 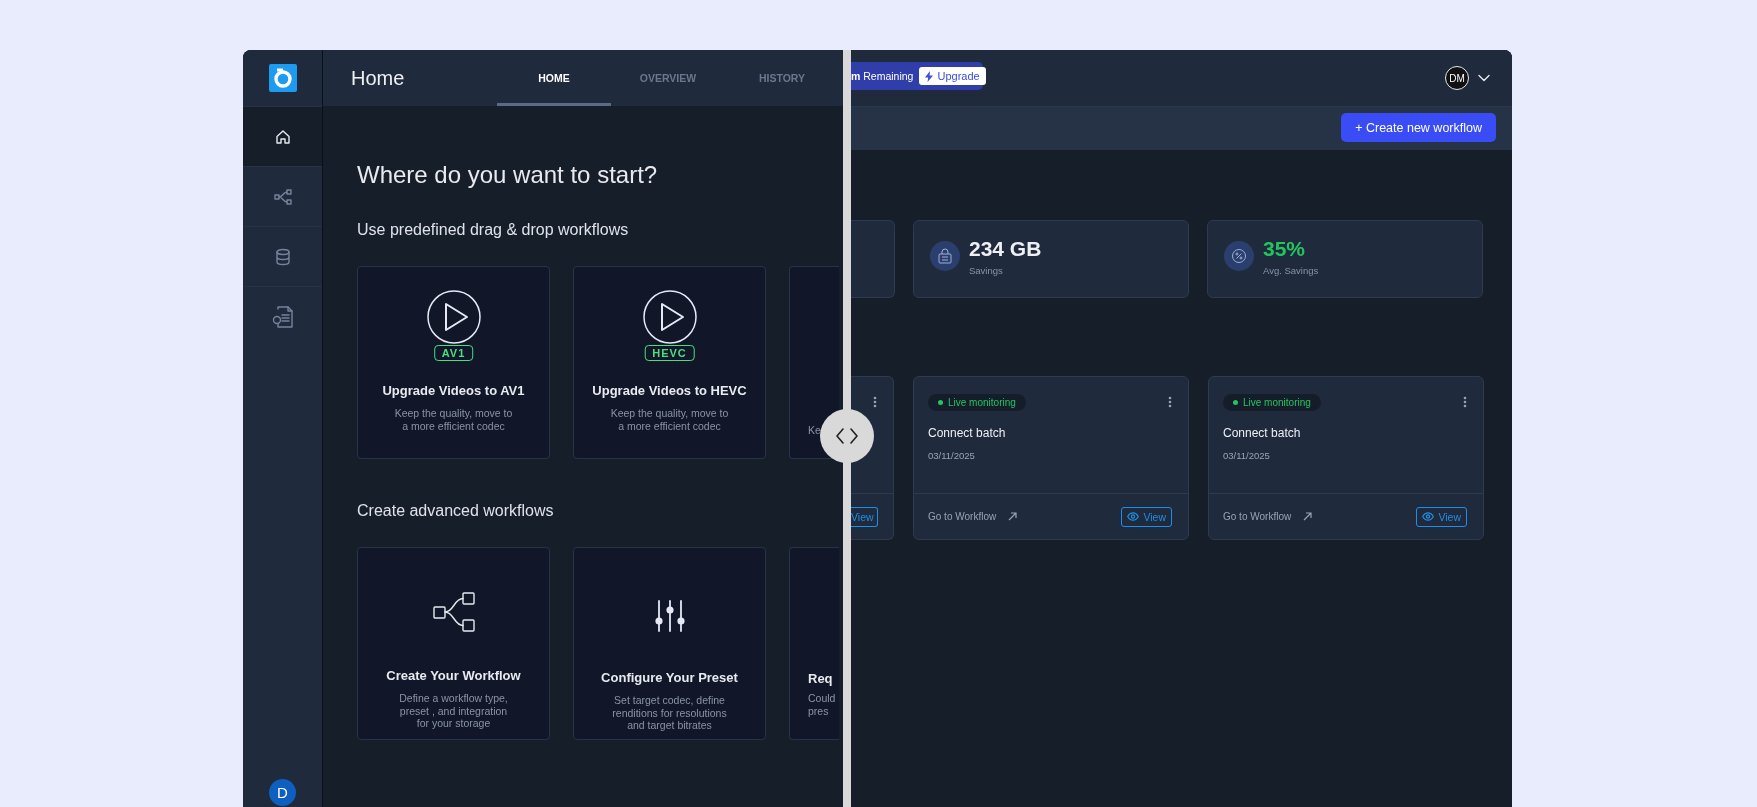 I want to click on card-title: Create Your Workflow, so click(x=453, y=675).